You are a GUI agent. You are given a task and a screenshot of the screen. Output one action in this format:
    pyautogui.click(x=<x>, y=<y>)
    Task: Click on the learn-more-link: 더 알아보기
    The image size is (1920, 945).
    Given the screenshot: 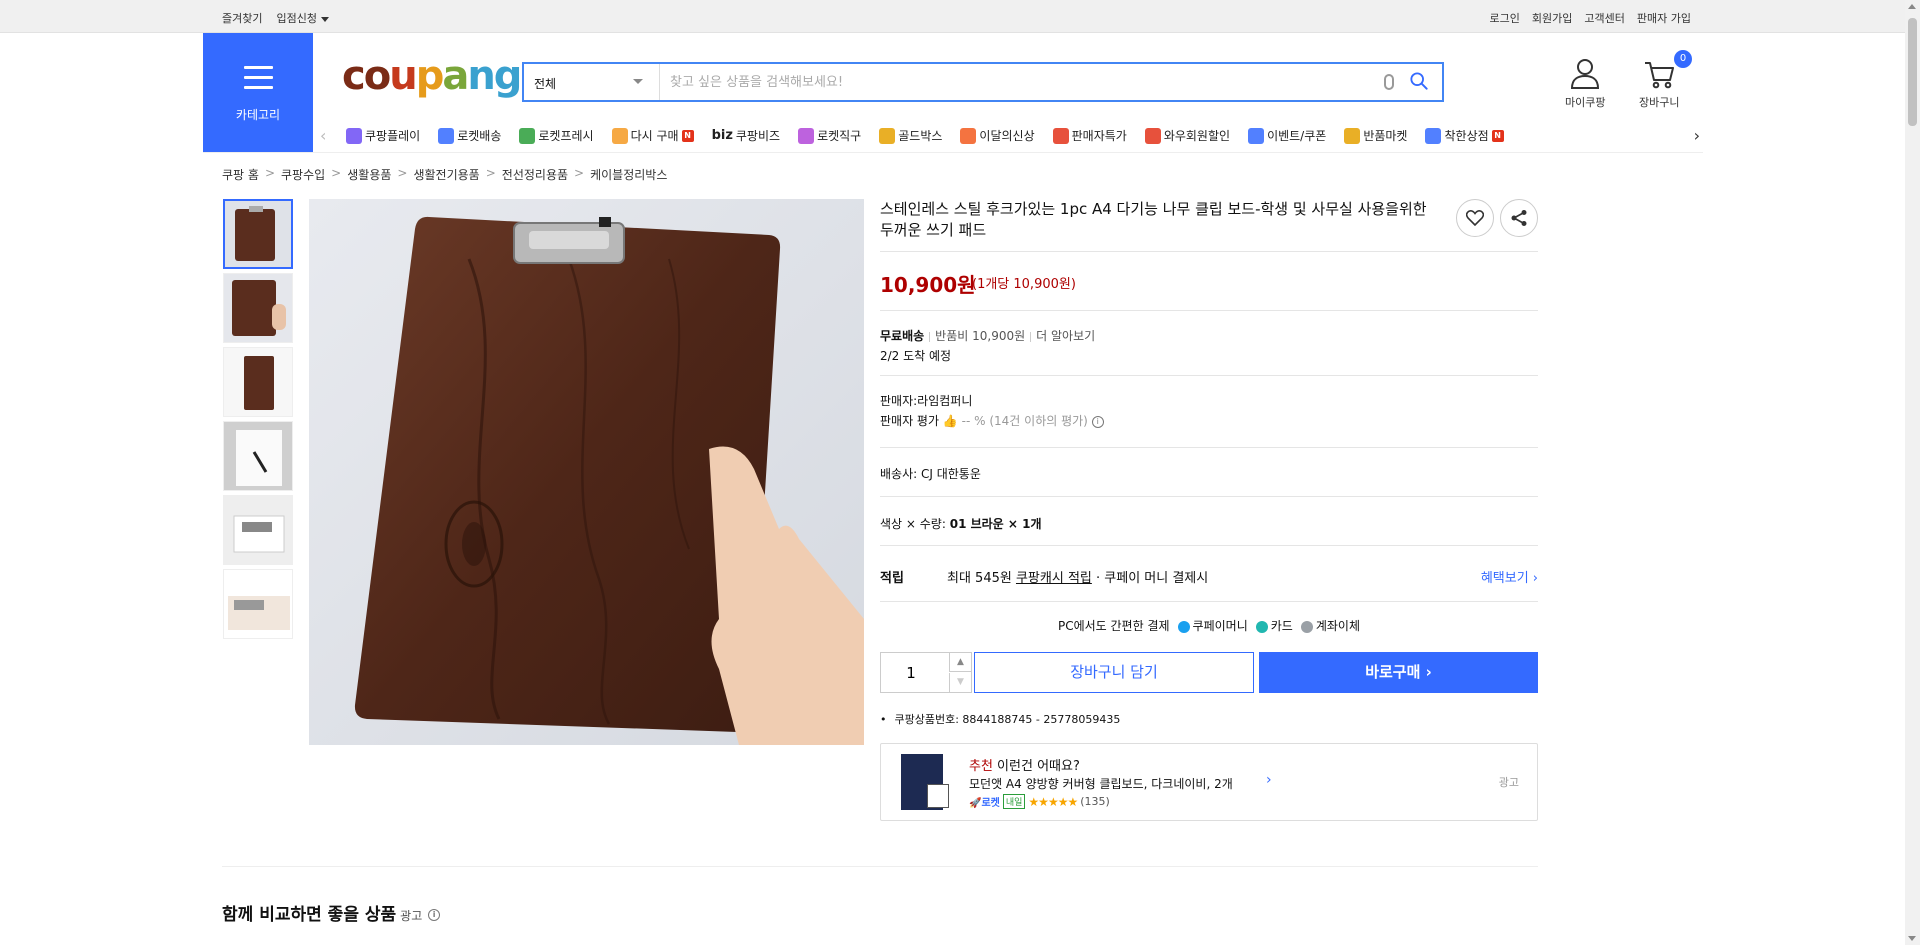 What is the action you would take?
    pyautogui.click(x=1065, y=336)
    